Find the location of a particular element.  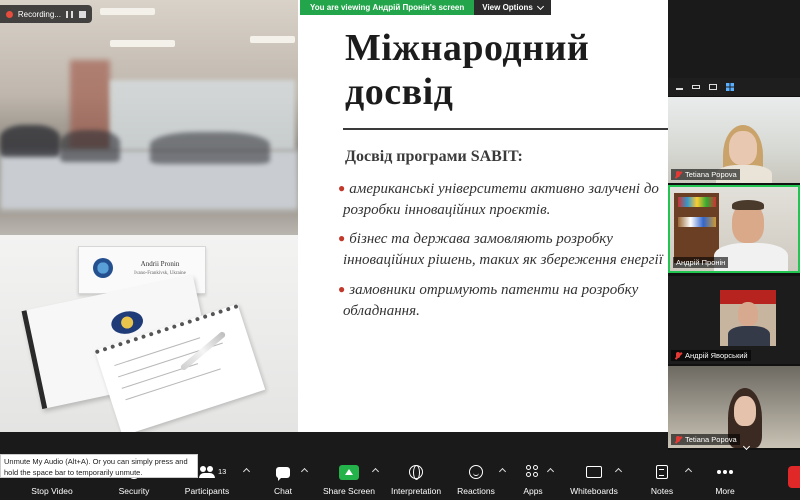

stop-video-label: Stop Video is located at coordinates (52, 491).